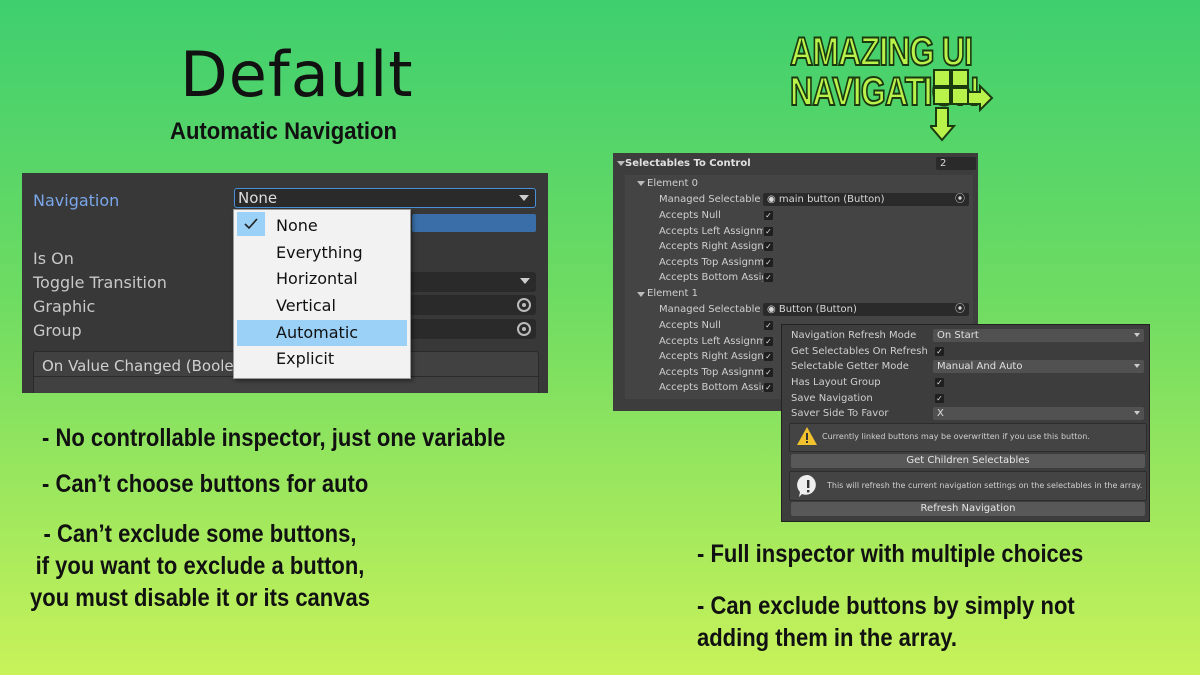 This screenshot has height=675, width=1200. I want to click on is-on-label: Is On, so click(53, 258).